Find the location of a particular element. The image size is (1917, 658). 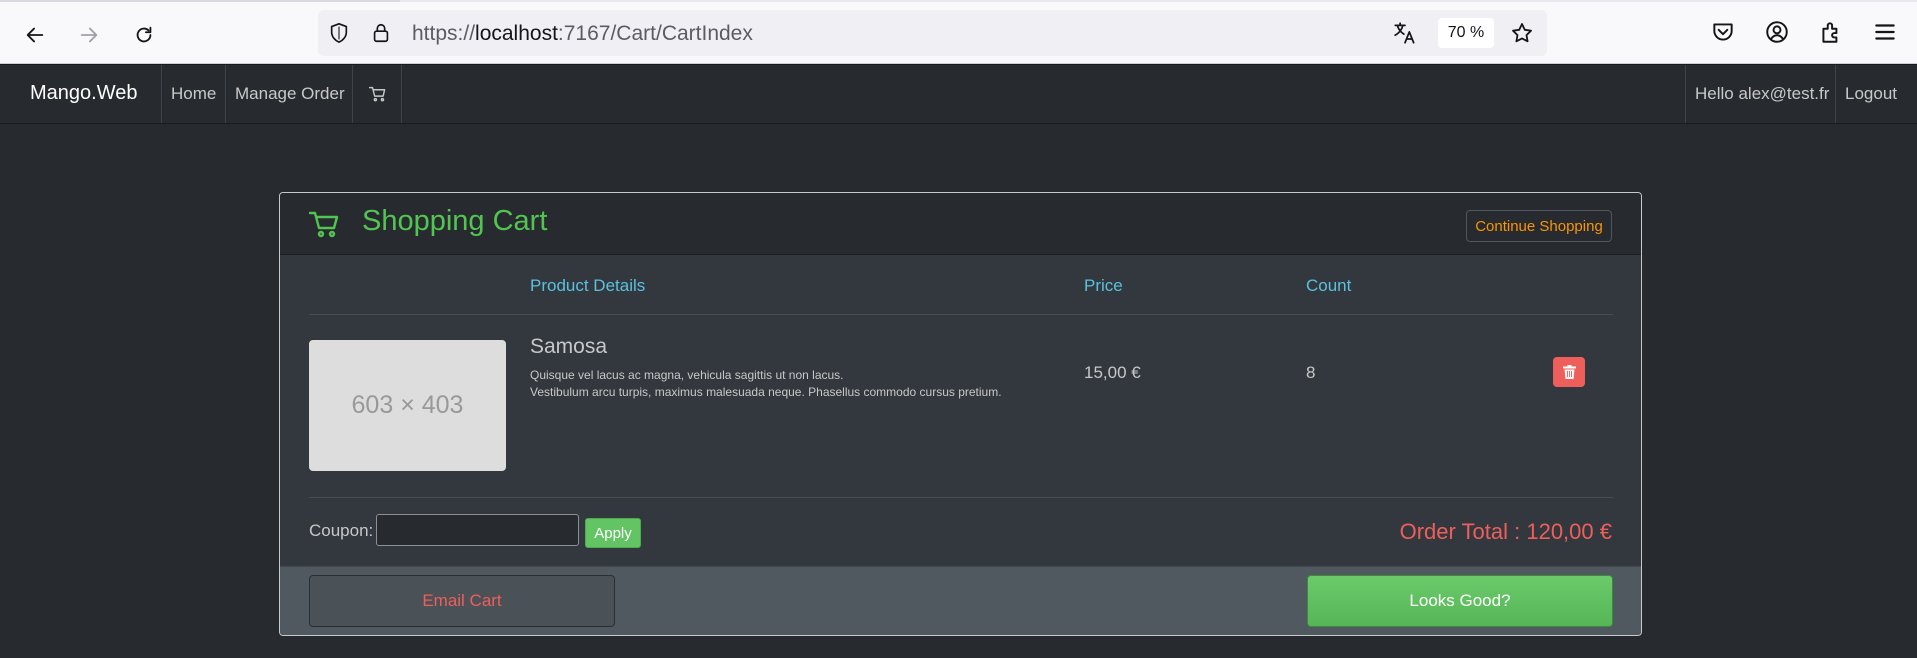

shield-icon is located at coordinates (339, 33).